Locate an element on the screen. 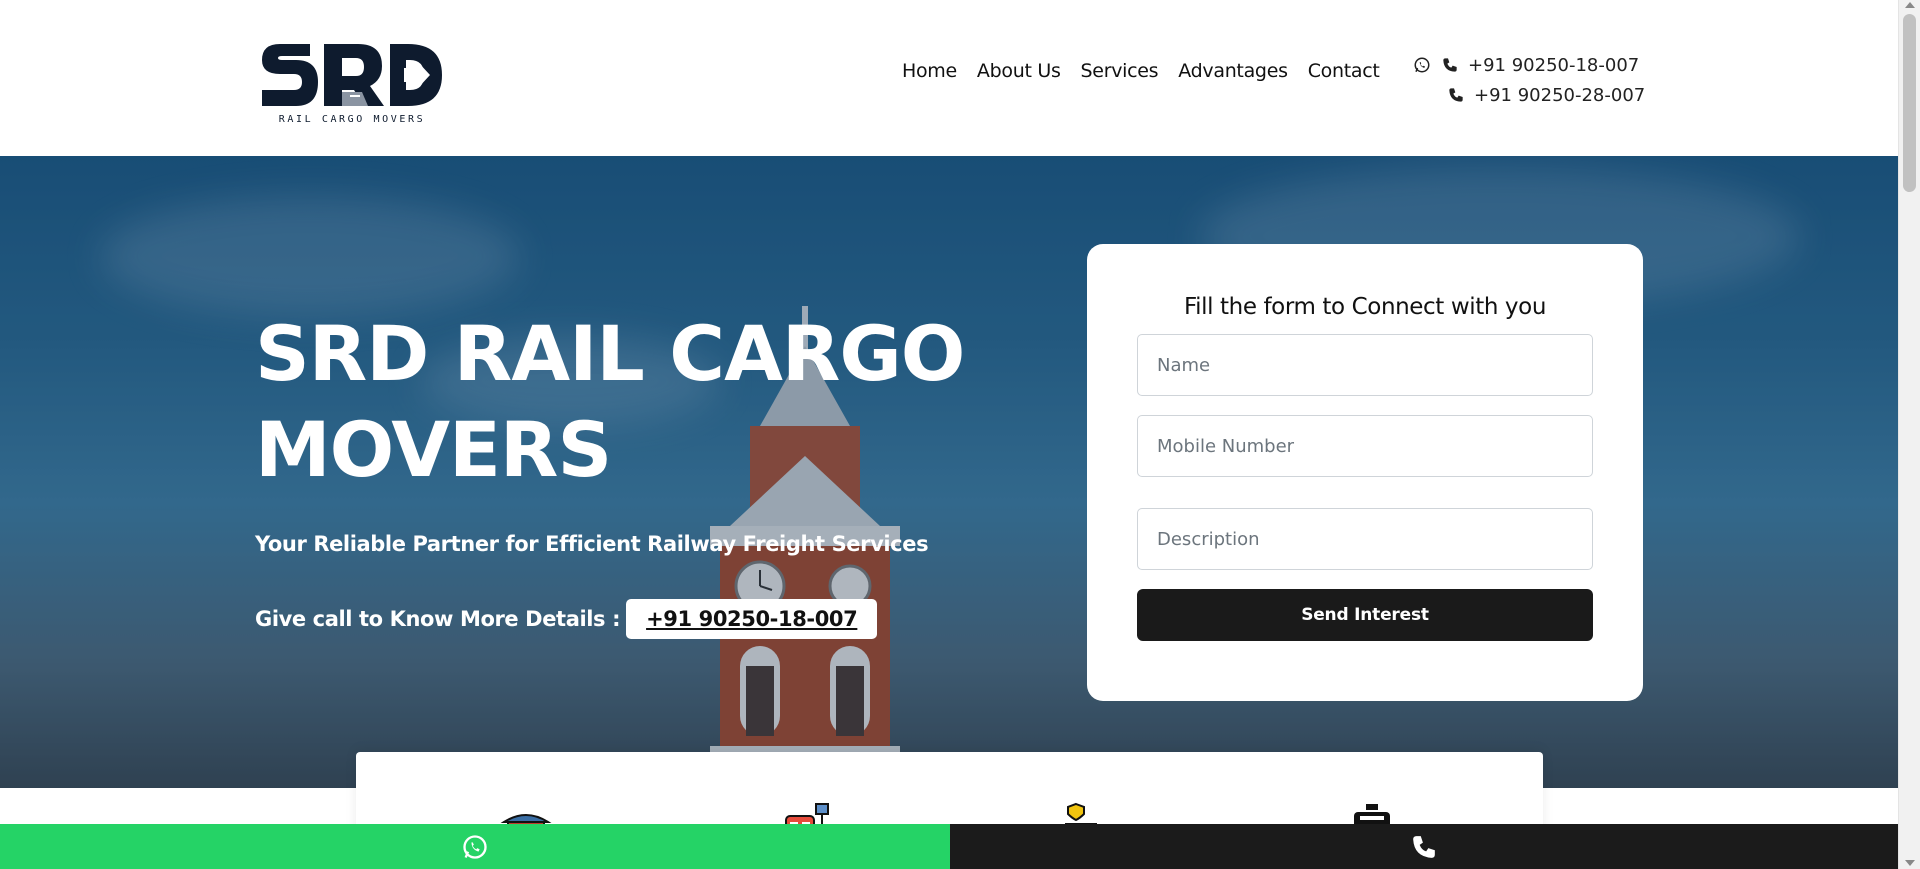  nav-home: Home is located at coordinates (929, 71).